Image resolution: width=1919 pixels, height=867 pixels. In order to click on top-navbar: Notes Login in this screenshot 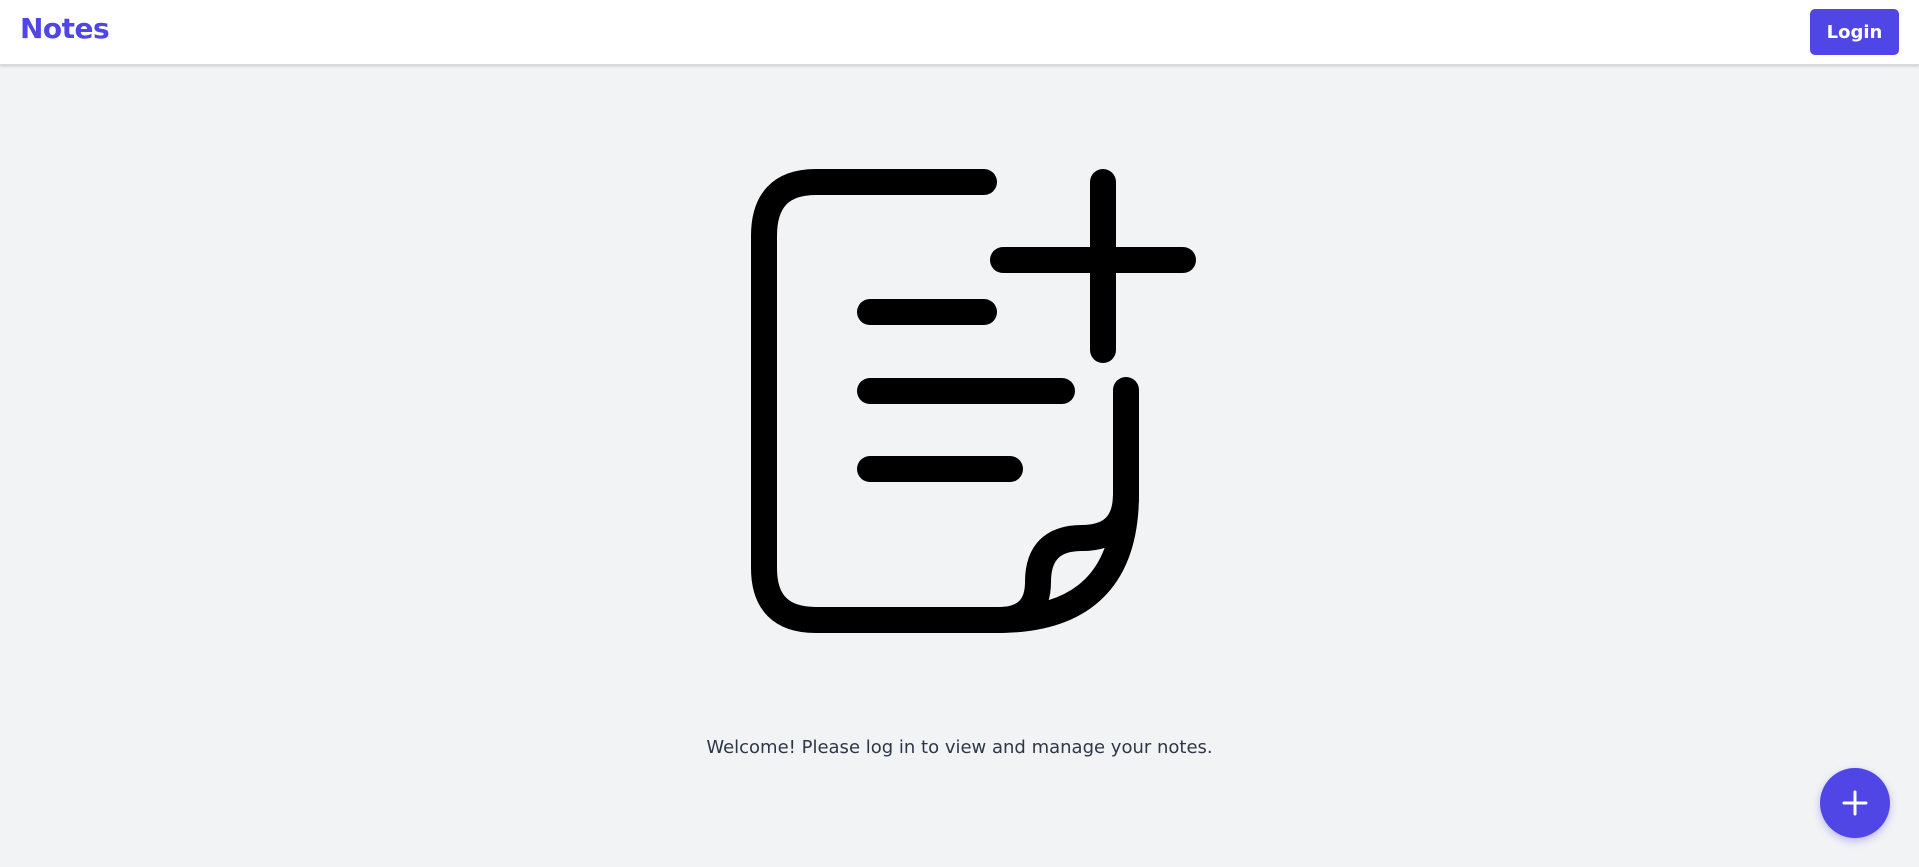, I will do `click(959, 32)`.